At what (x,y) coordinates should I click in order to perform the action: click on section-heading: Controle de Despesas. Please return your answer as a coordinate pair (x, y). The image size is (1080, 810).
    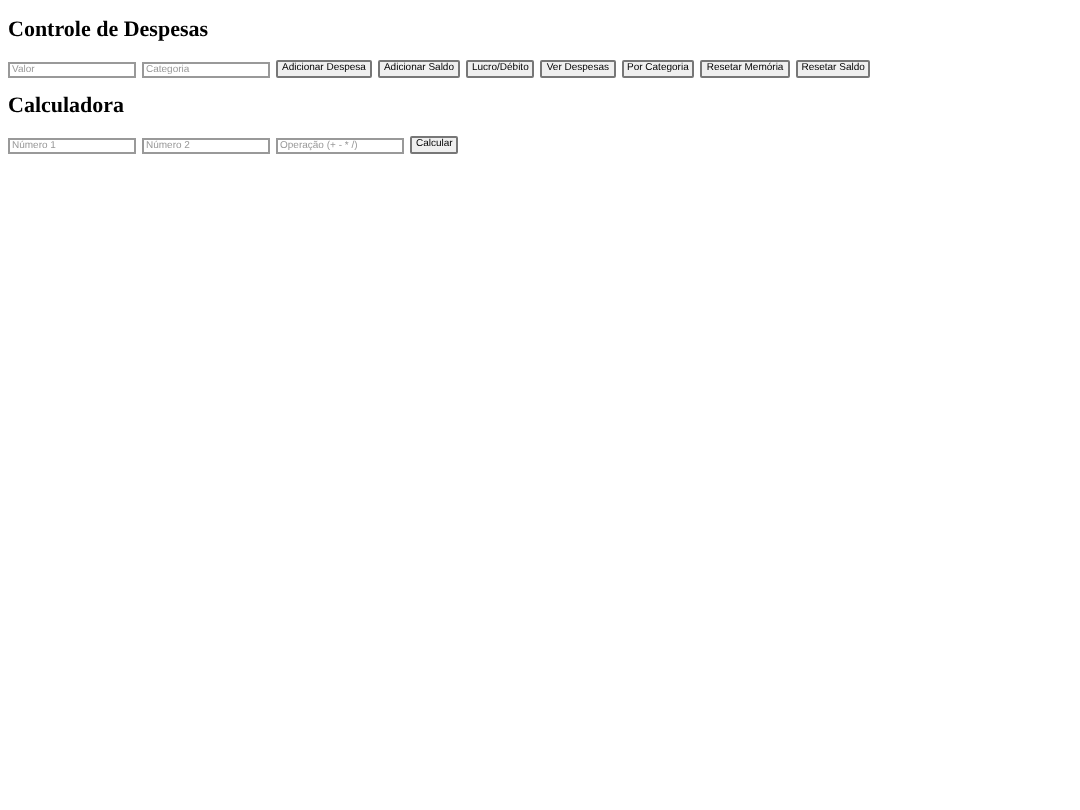
    Looking at the image, I should click on (109, 30).